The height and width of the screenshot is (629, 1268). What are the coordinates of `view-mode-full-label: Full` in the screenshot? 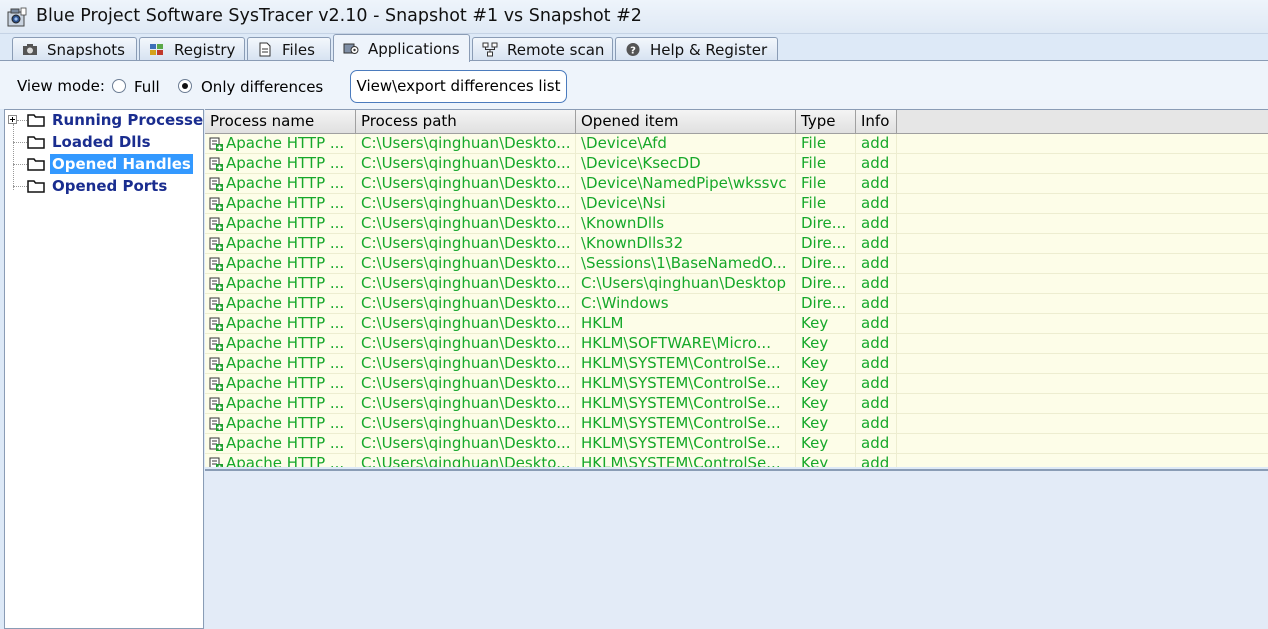 It's located at (147, 87).